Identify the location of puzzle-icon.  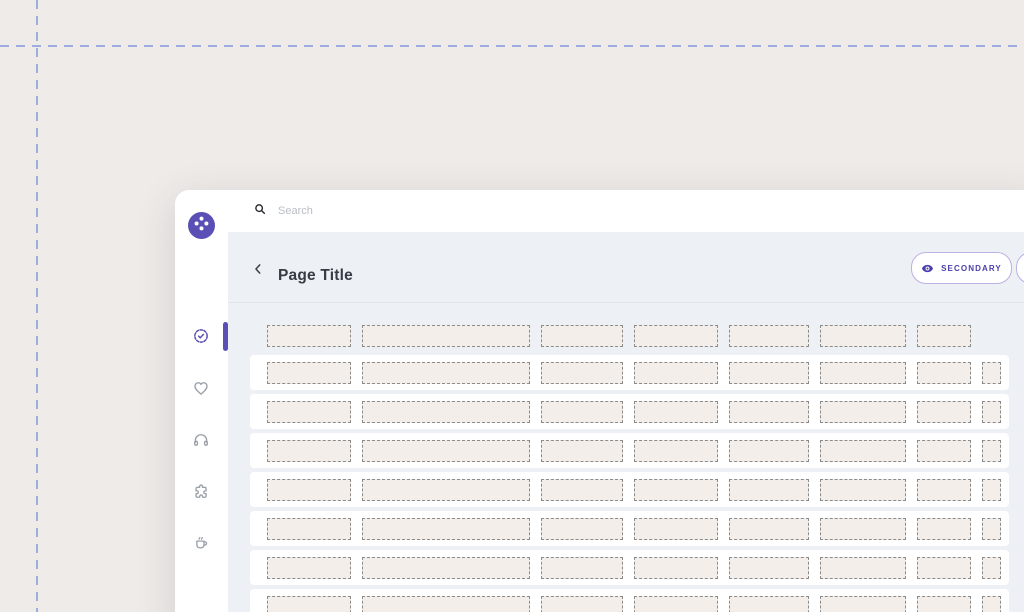
(201, 492).